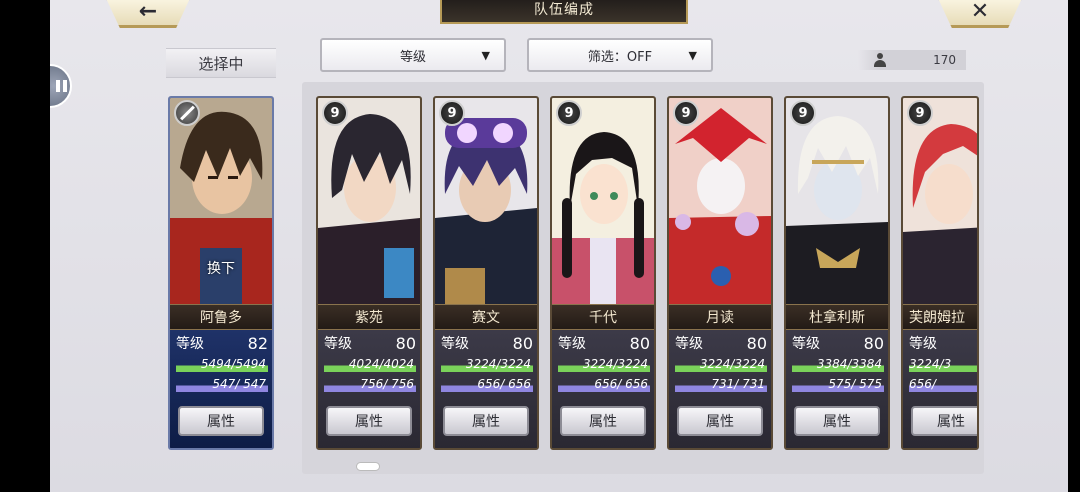  I want to click on person-icon, so click(880, 60).